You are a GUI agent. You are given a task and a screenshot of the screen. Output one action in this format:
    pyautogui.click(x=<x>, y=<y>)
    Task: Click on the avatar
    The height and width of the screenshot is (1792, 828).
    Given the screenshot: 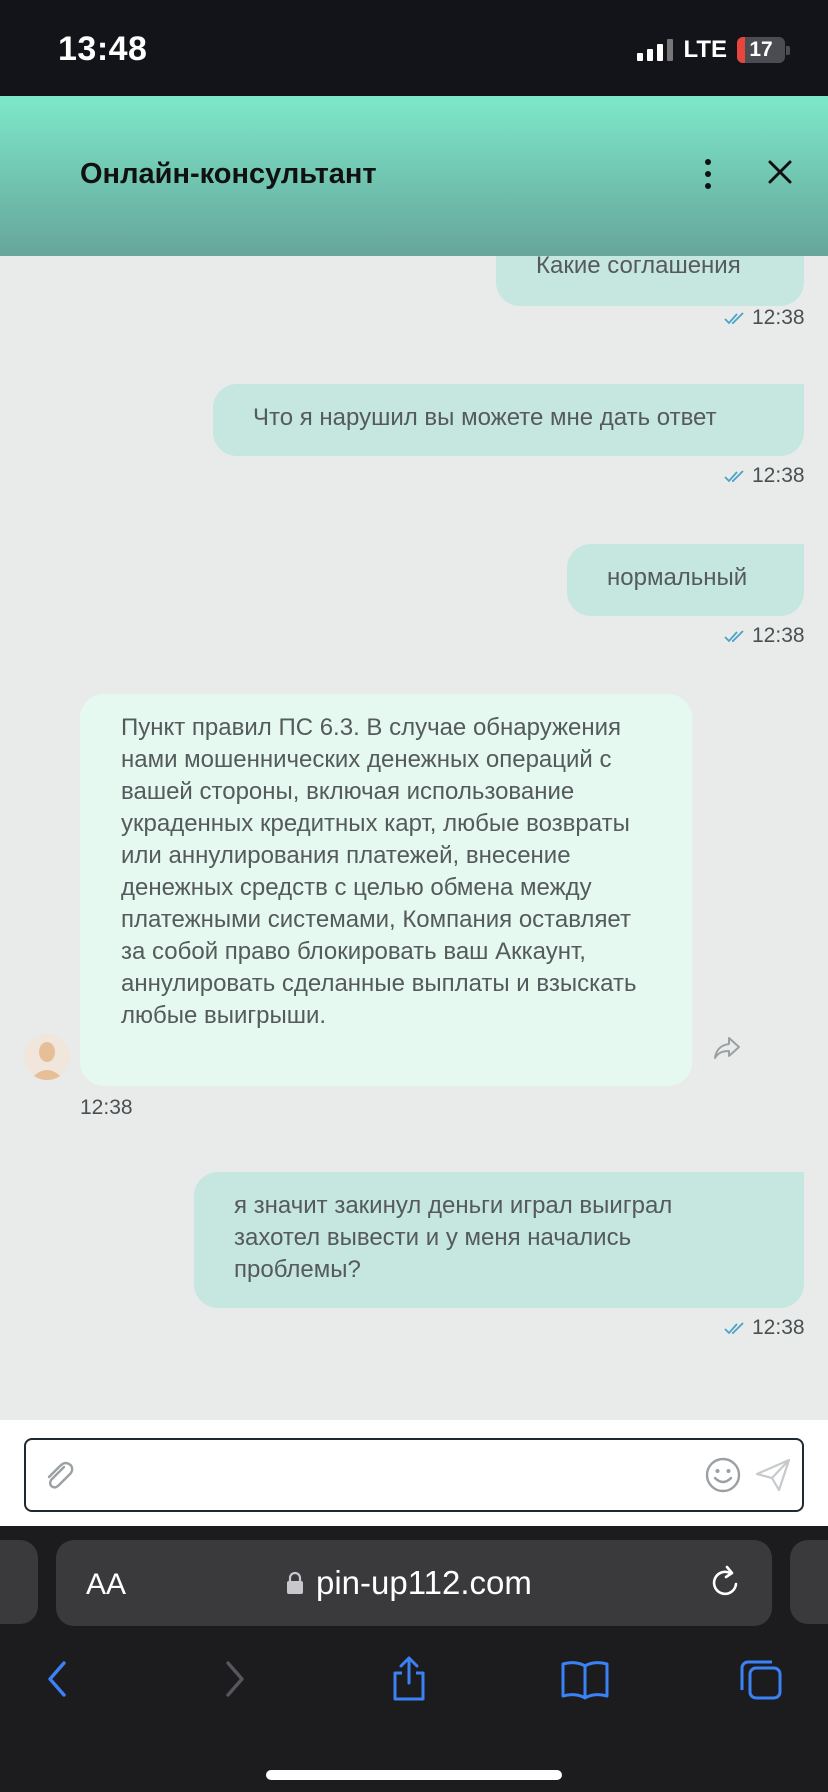 What is the action you would take?
    pyautogui.click(x=47, y=1057)
    